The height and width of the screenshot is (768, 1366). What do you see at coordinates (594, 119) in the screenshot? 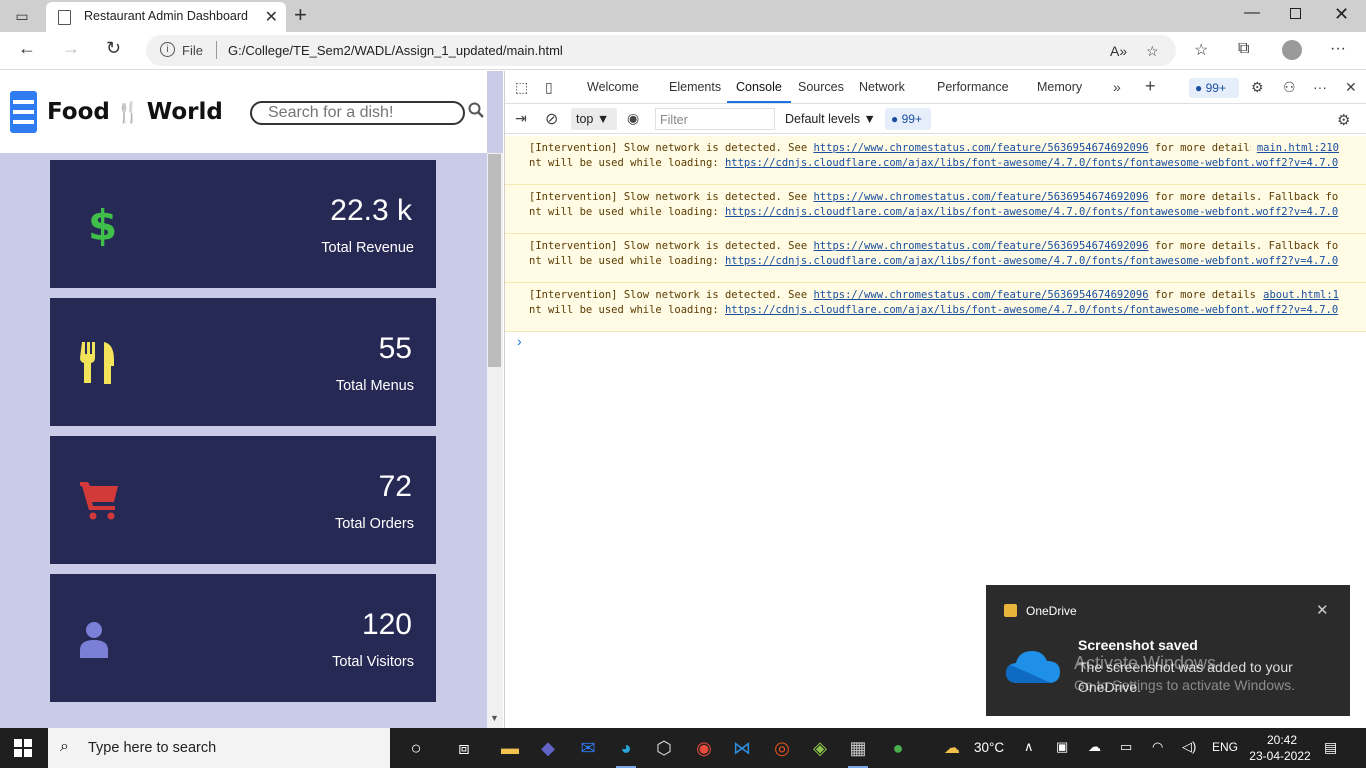
I see `context-select: top ▼` at bounding box center [594, 119].